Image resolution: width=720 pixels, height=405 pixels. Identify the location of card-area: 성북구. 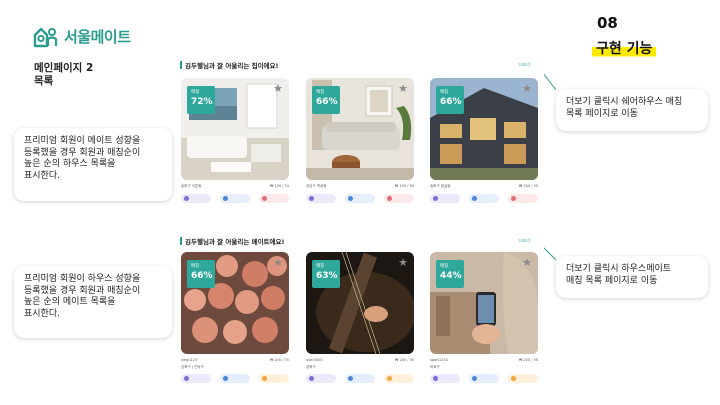
(311, 367).